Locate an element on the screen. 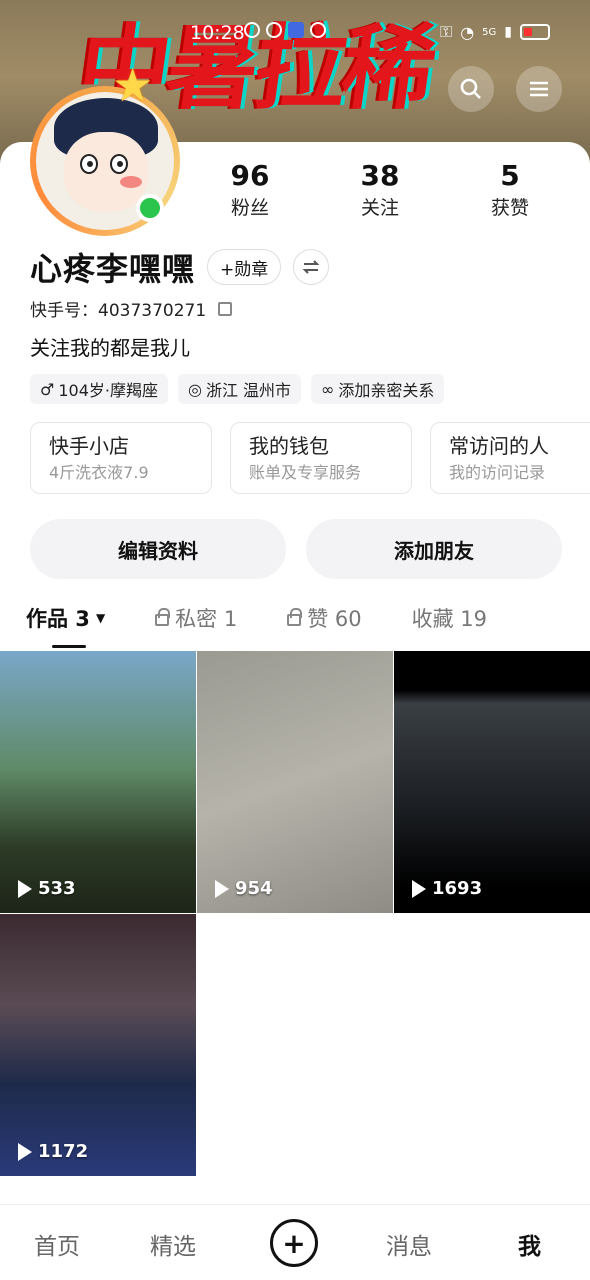 The image size is (590, 1280). tag-text: 104岁·摩羯座 is located at coordinates (108, 390).